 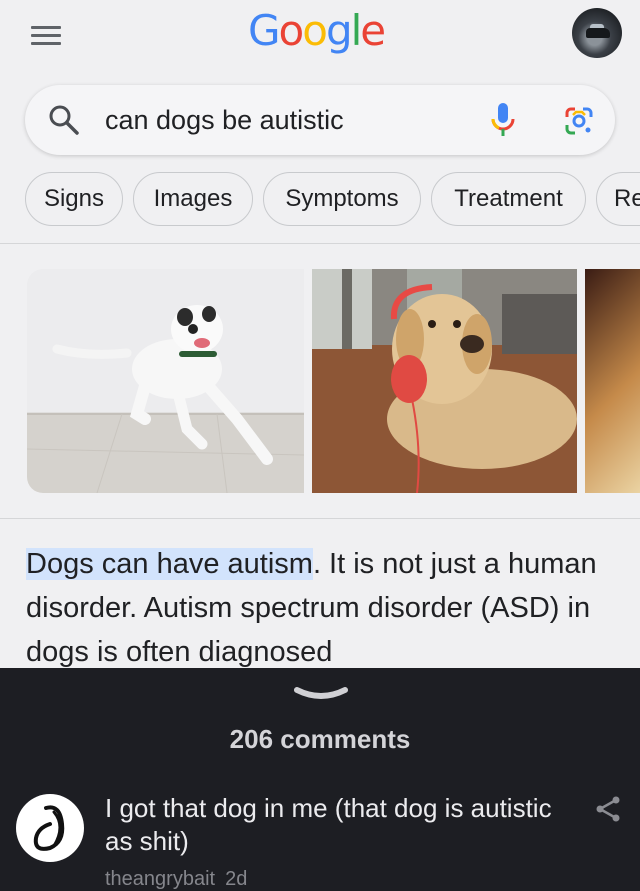 What do you see at coordinates (64, 120) in the screenshot?
I see `search-icon` at bounding box center [64, 120].